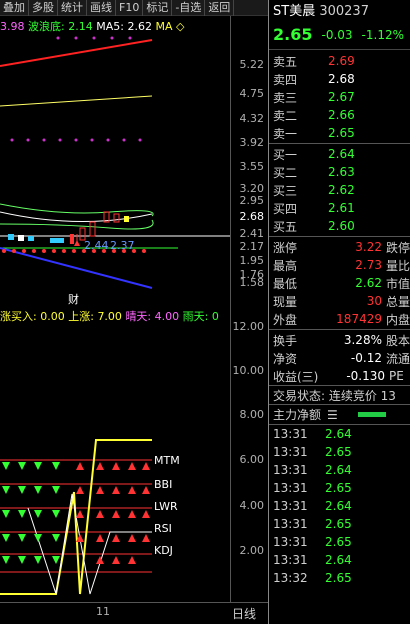 The height and width of the screenshot is (624, 410). Describe the element at coordinates (252, 216) in the screenshot. I see `axis-label-current: 2.68` at that location.